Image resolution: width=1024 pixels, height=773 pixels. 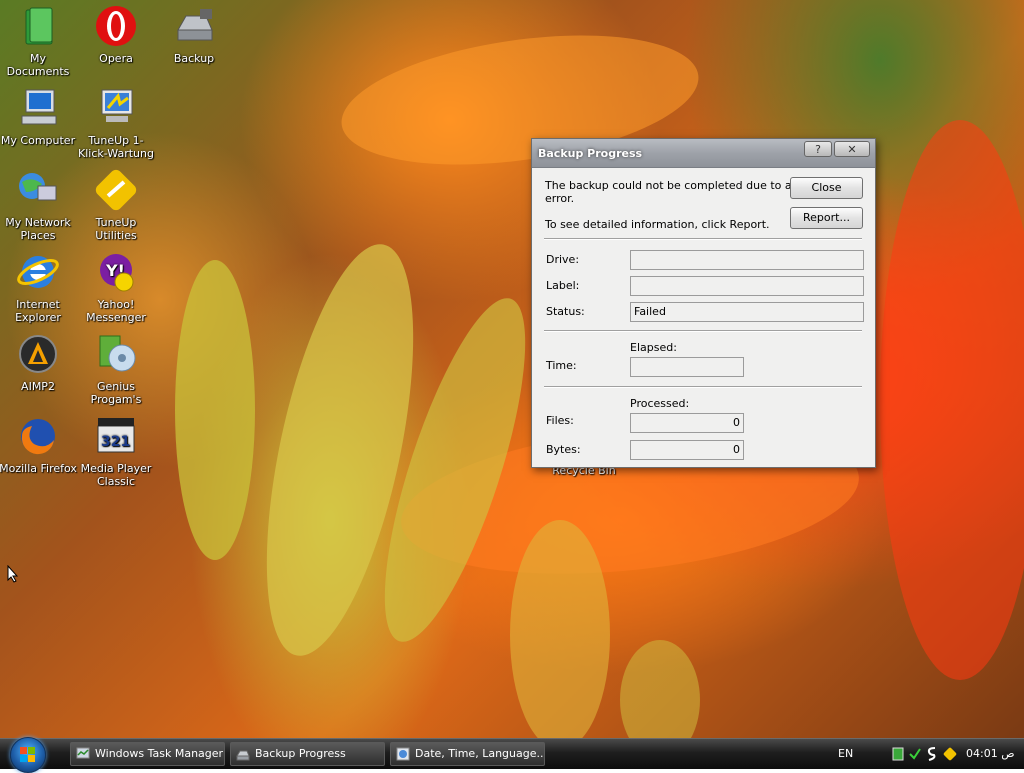 I want to click on desktop-icon-opera: Opera, so click(x=116, y=34).